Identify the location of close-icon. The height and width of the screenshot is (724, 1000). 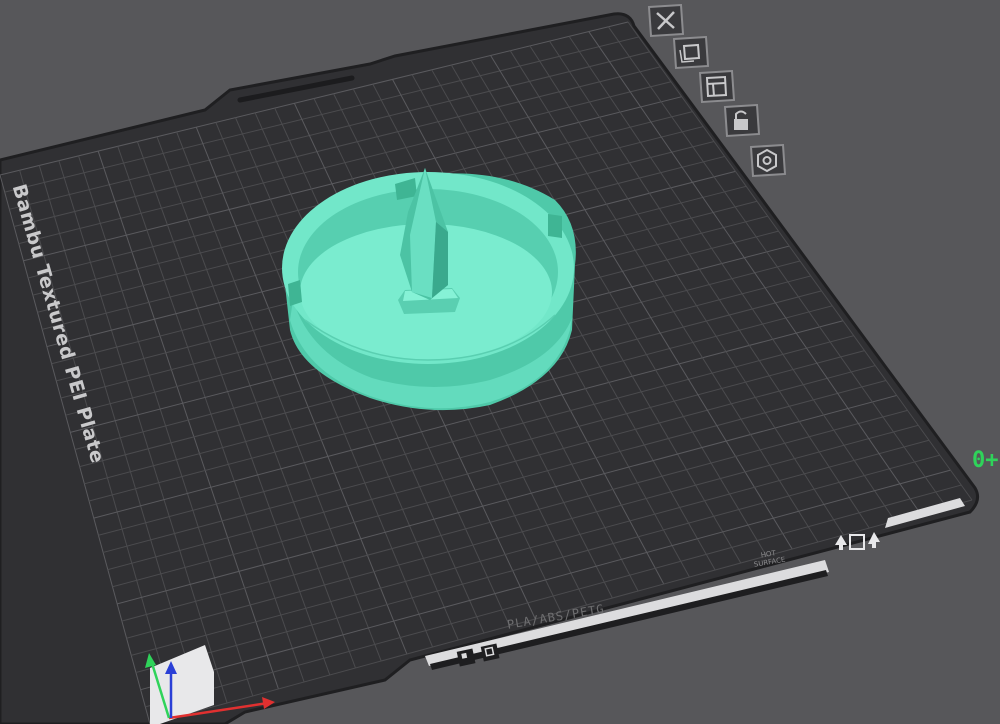
(666, 20).